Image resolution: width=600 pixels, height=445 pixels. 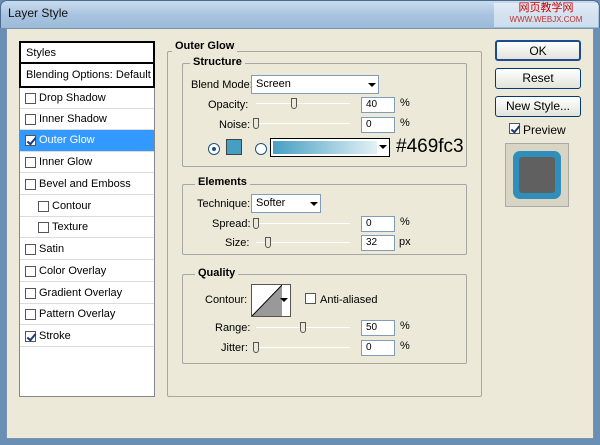 What do you see at coordinates (30, 249) in the screenshot?
I see `satin-checkbox` at bounding box center [30, 249].